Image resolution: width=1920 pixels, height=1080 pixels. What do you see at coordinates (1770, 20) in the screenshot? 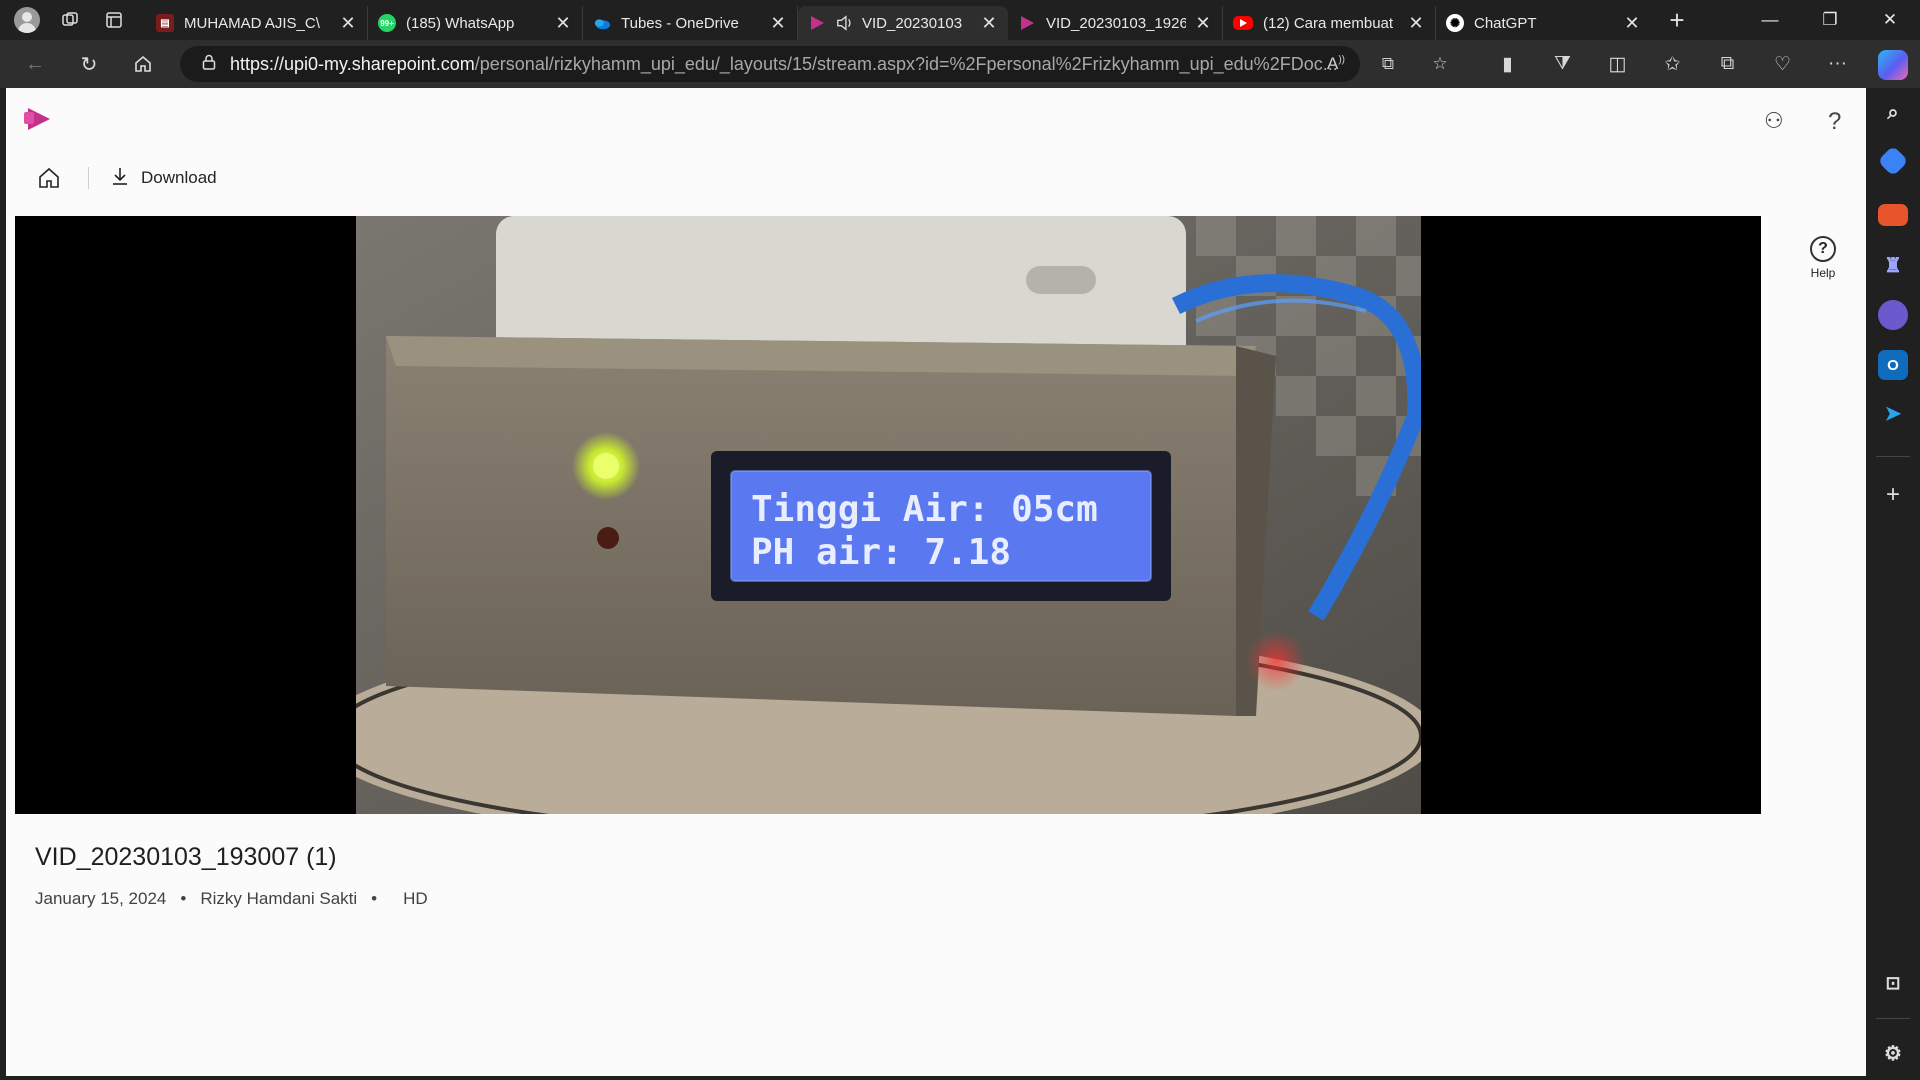
I see `minimize-icon: —` at bounding box center [1770, 20].